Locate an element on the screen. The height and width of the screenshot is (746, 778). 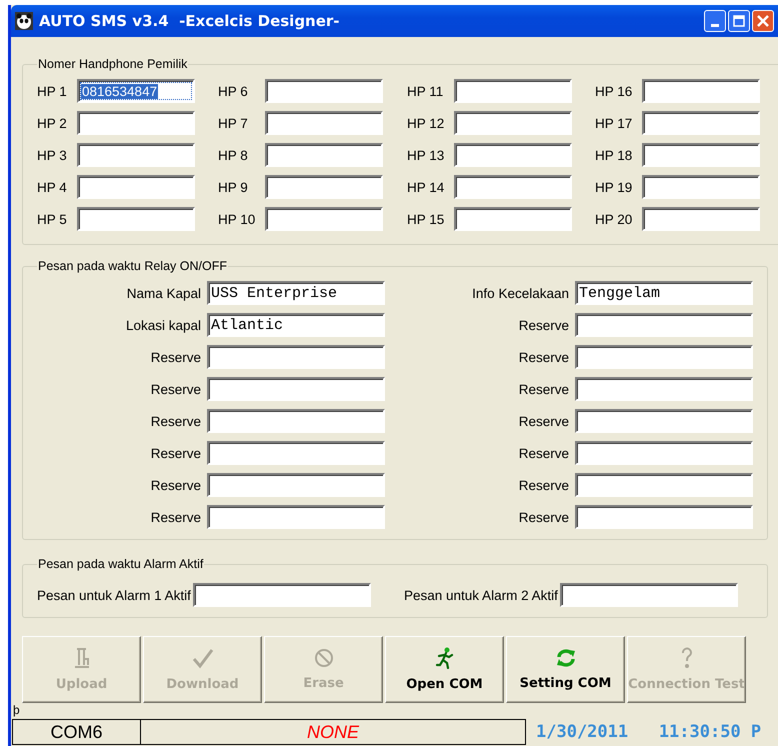
field-label: HP 16 is located at coordinates (614, 91).